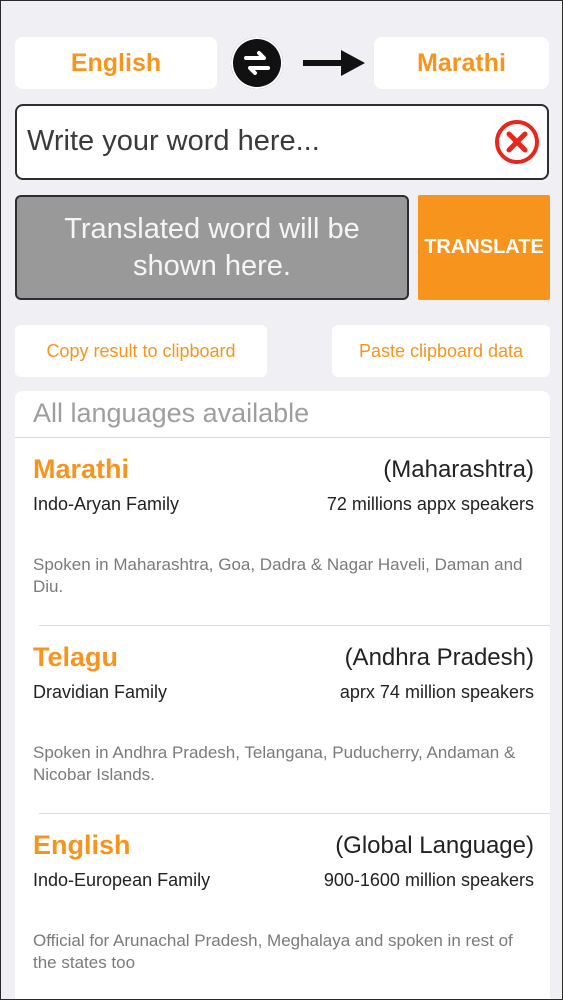  I want to click on swap-icon, so click(257, 63).